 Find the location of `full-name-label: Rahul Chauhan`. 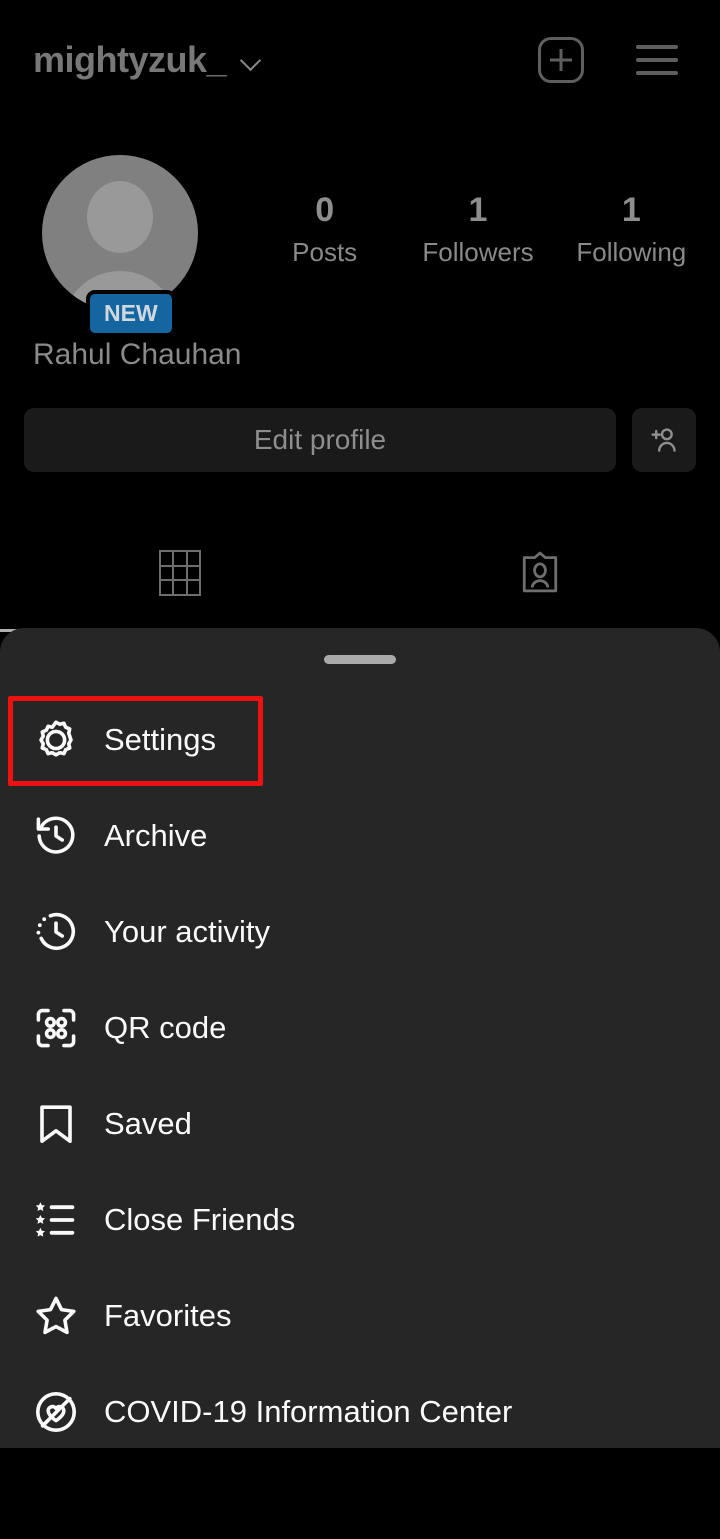

full-name-label: Rahul Chauhan is located at coordinates (137, 354).